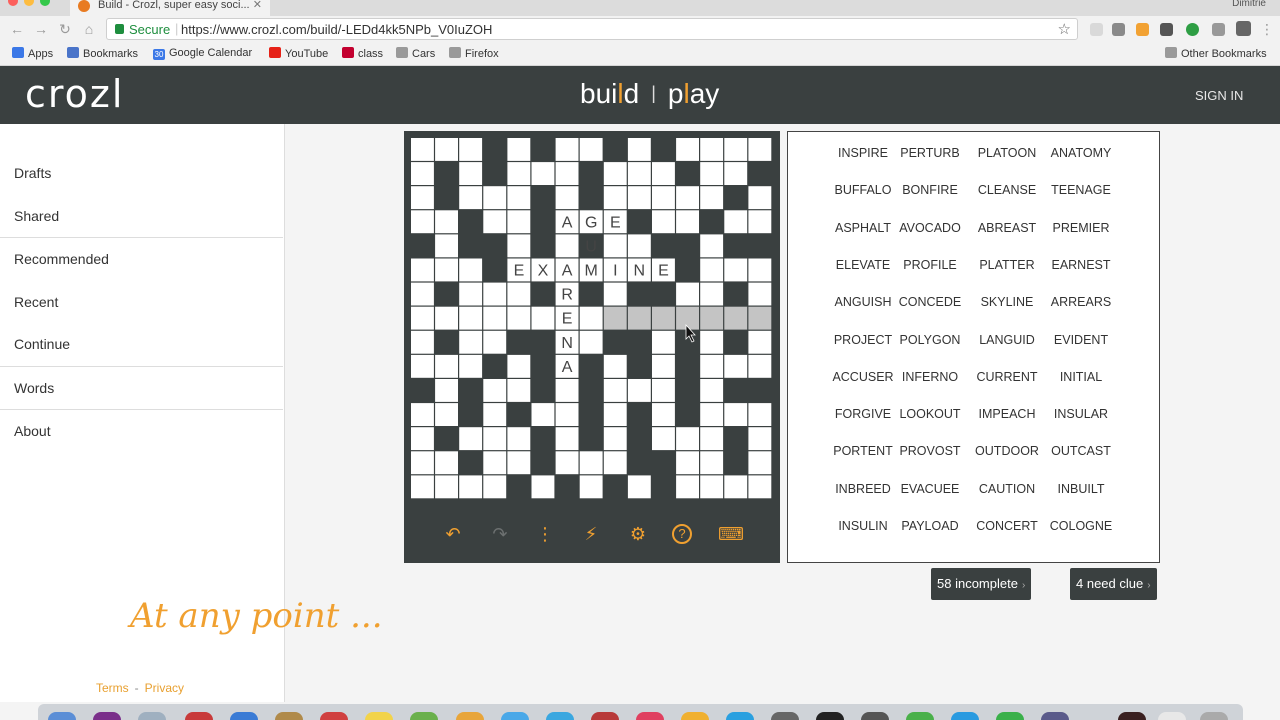  What do you see at coordinates (862, 526) in the screenshot?
I see `word-item: INSULIN` at bounding box center [862, 526].